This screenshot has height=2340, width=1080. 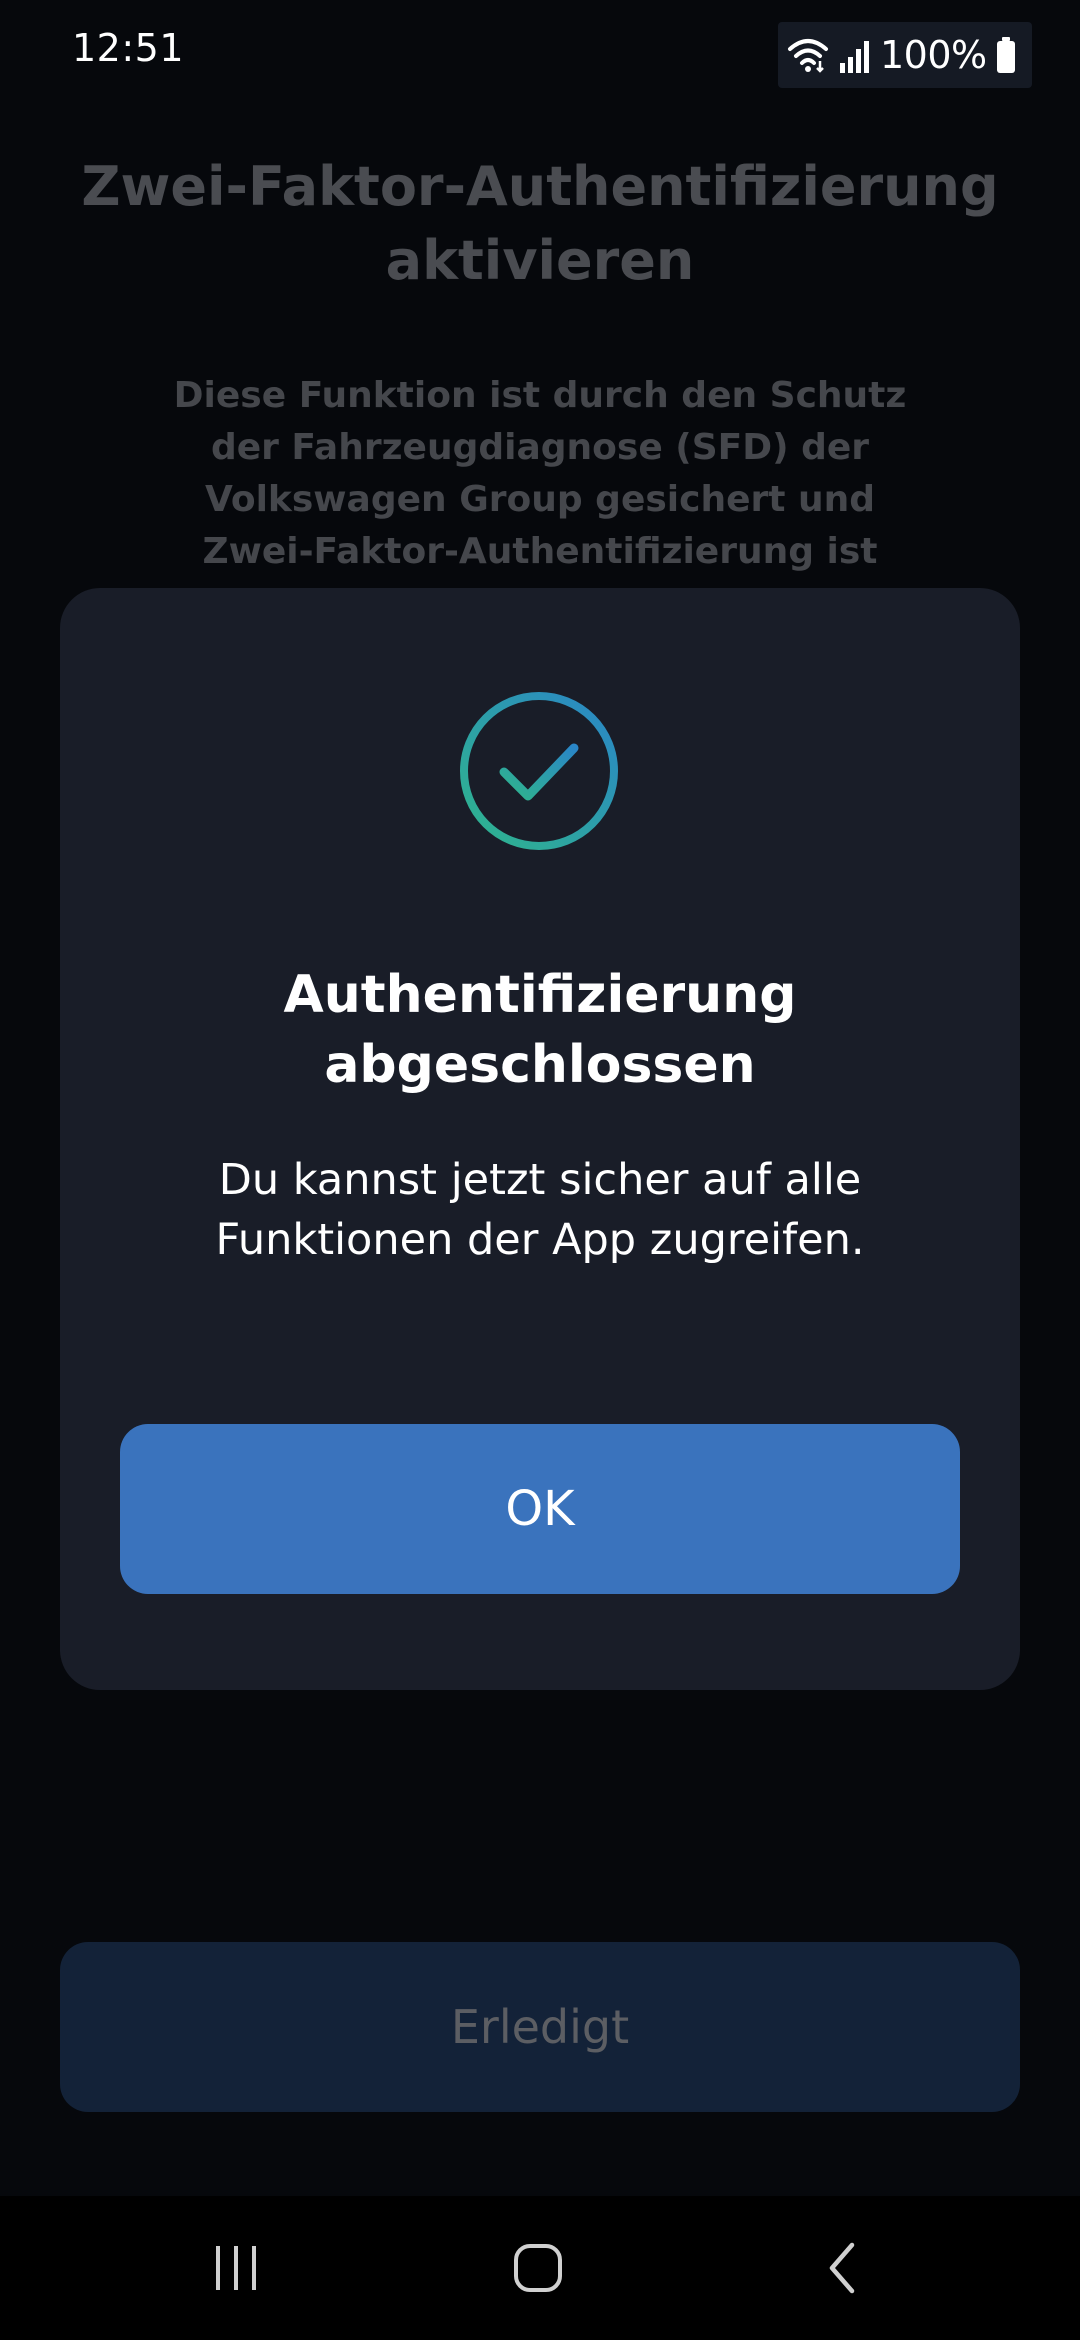 I want to click on status-indicators: 100%, so click(x=905, y=55).